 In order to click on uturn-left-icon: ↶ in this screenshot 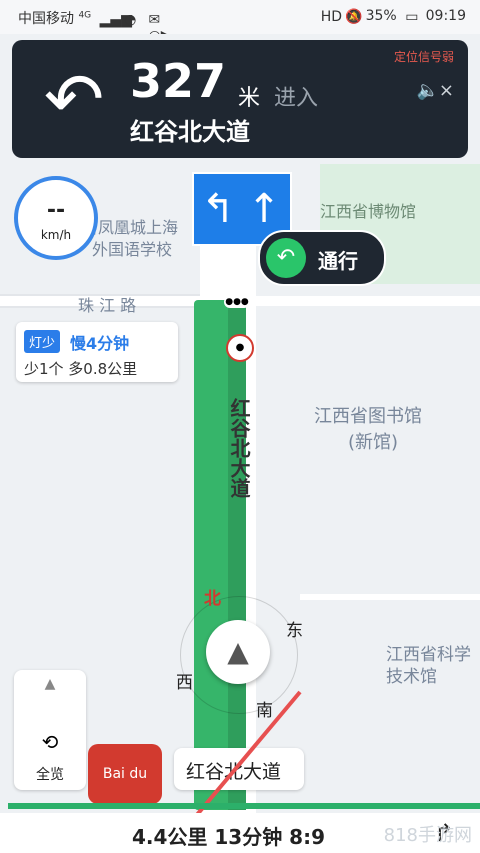, I will do `click(74, 99)`.